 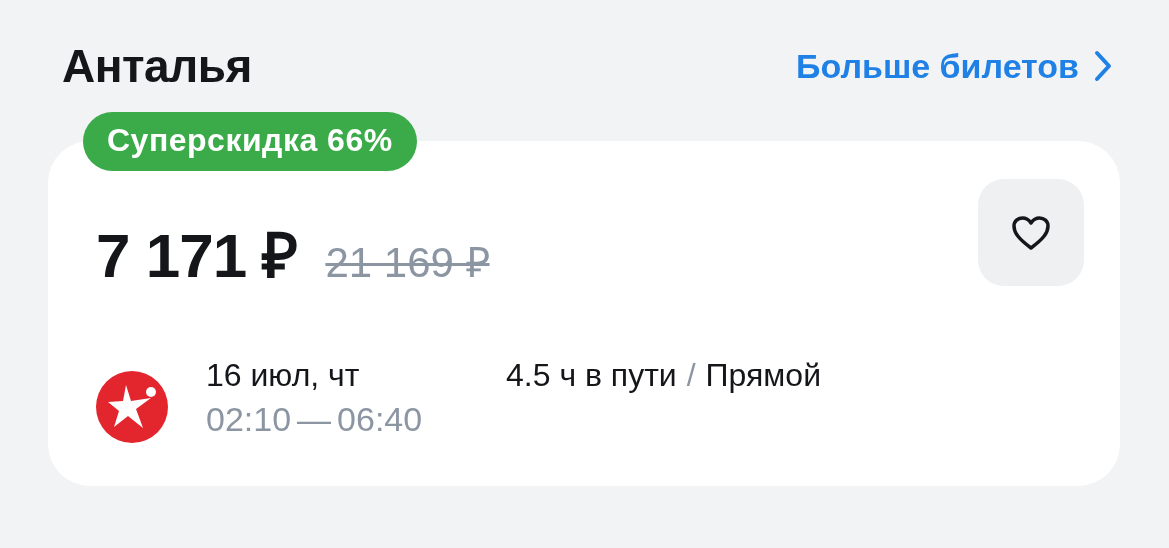 I want to click on airline-logo-icon, so click(x=132, y=407).